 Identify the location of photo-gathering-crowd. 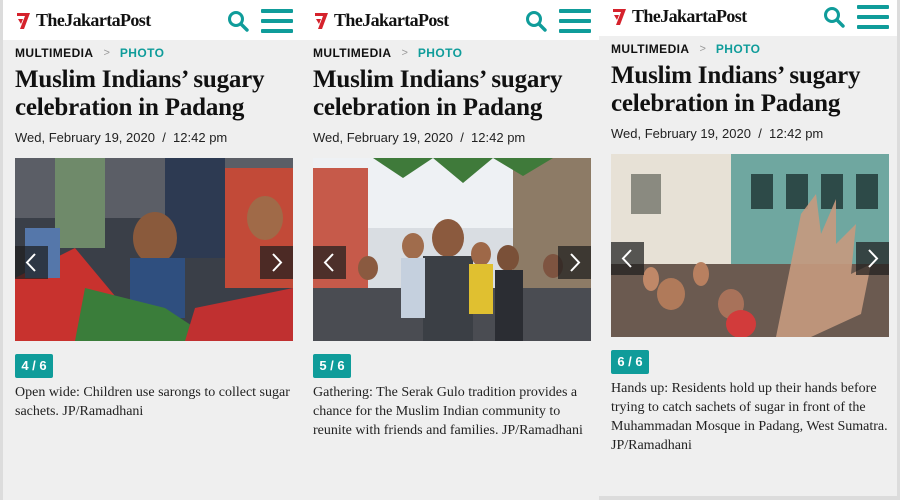
(452, 249).